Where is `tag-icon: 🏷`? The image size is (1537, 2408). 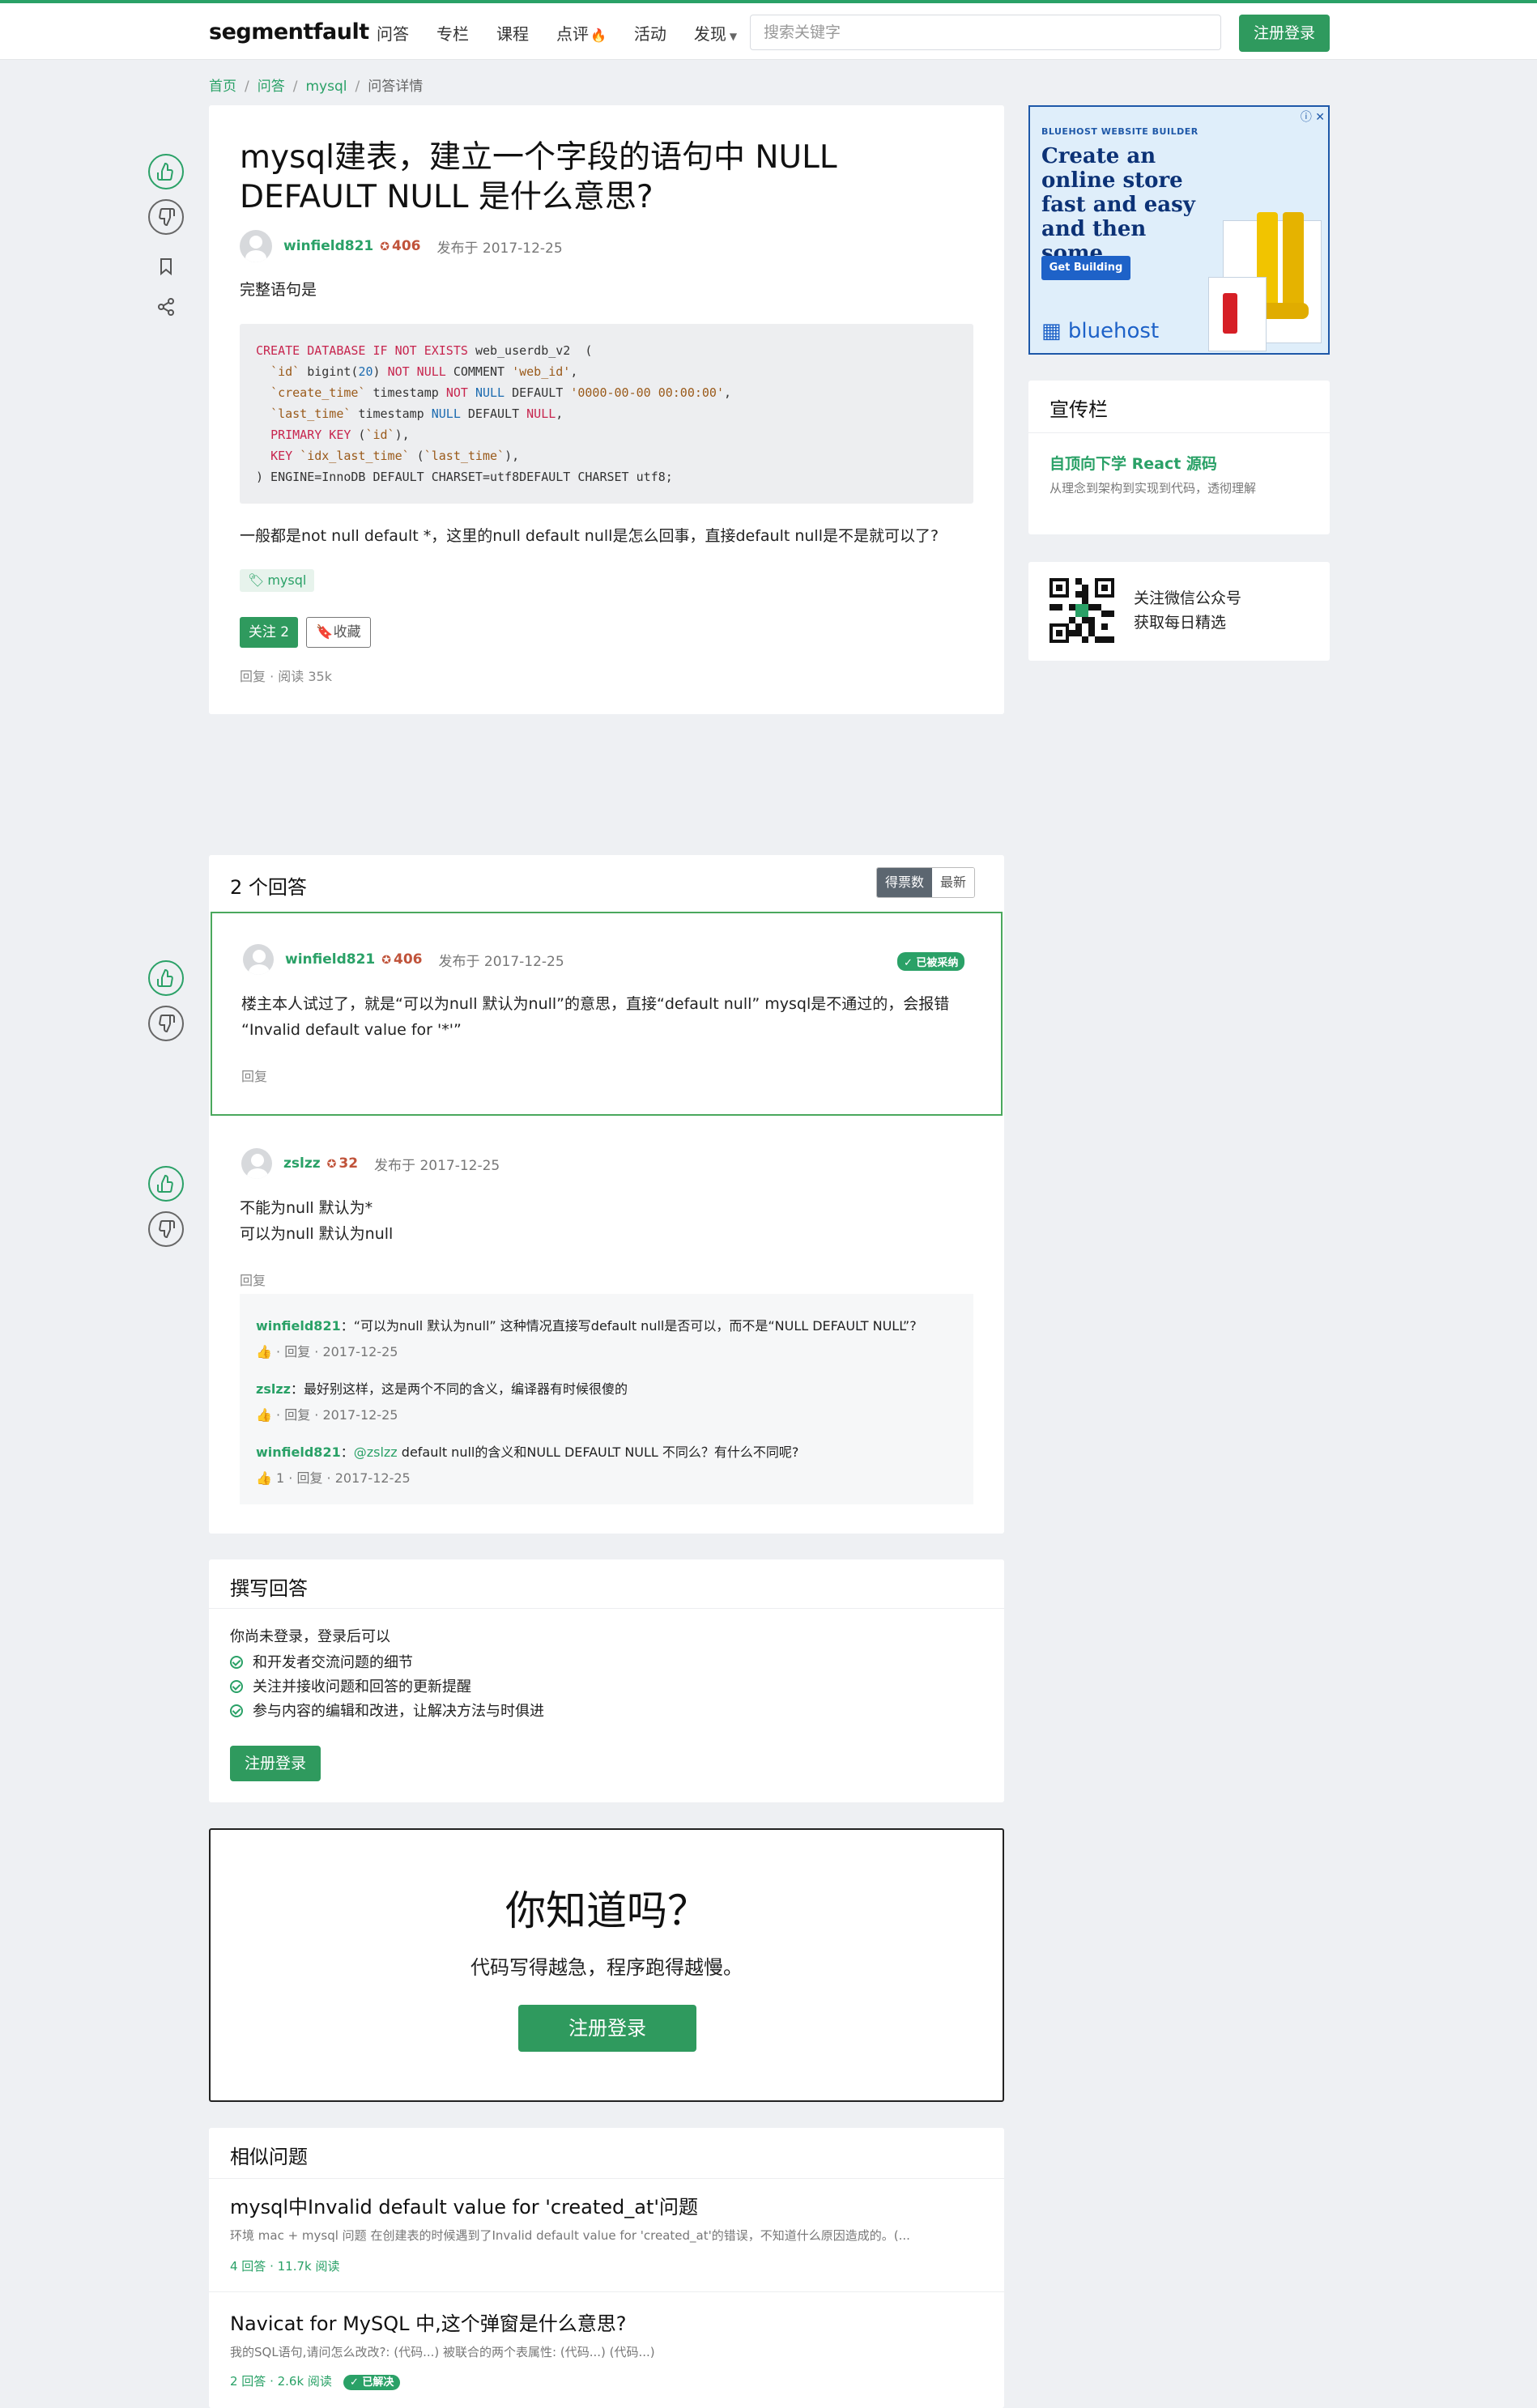 tag-icon: 🏷 is located at coordinates (256, 580).